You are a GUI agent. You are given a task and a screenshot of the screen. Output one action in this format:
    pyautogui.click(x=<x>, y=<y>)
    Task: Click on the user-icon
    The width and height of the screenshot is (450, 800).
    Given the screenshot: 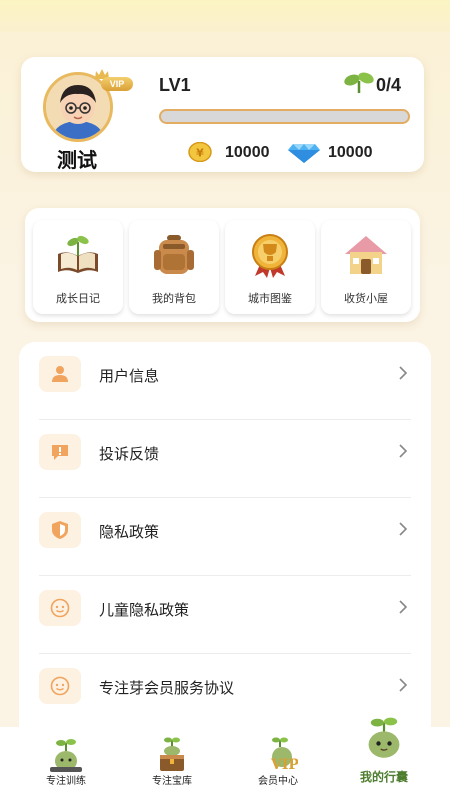 What is the action you would take?
    pyautogui.click(x=60, y=374)
    